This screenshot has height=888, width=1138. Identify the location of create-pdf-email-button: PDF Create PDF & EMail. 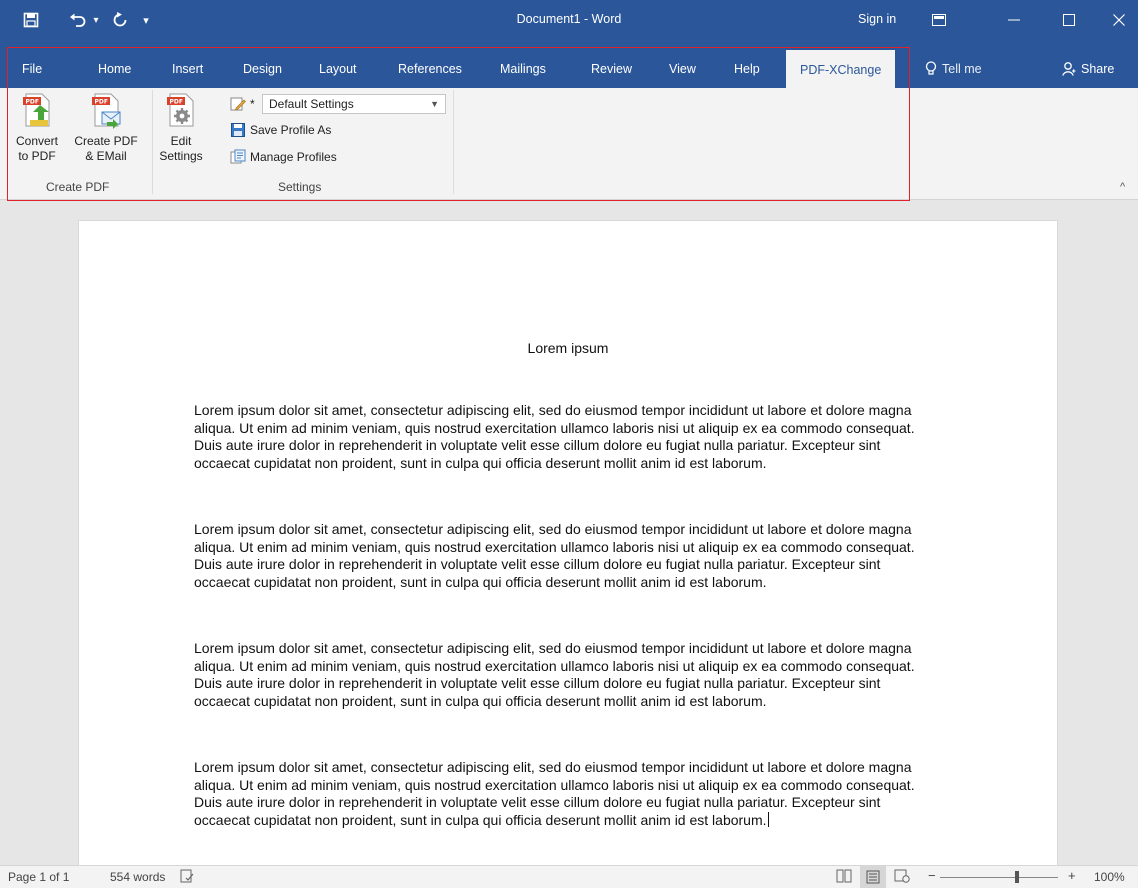
(106, 128).